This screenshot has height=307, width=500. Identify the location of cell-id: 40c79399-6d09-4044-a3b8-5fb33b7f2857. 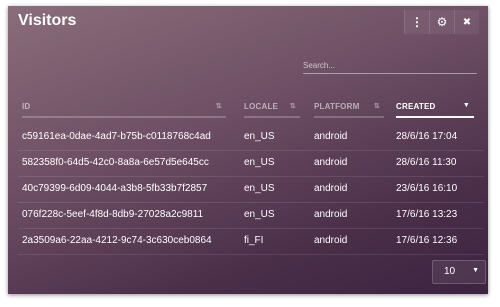
(115, 188).